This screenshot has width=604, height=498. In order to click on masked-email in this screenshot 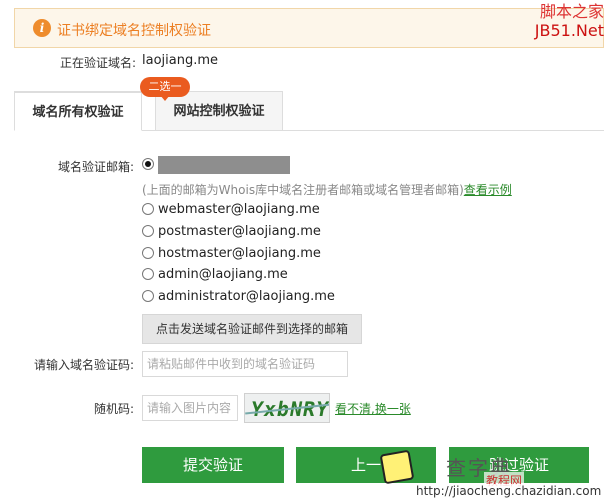, I will do `click(224, 165)`.